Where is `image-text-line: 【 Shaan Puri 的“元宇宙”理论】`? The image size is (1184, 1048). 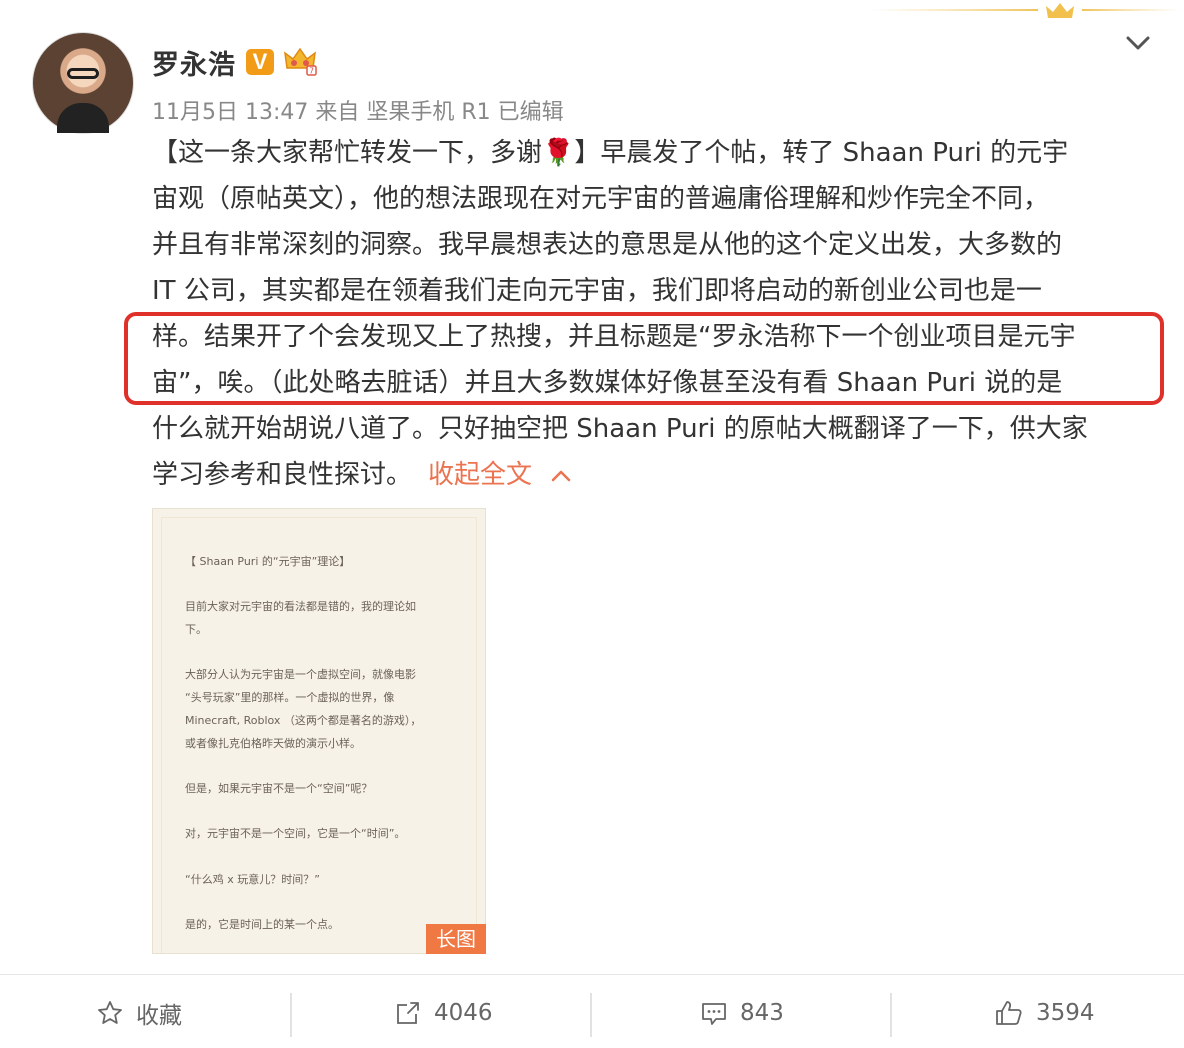
image-text-line: 【 Shaan Puri 的“元宇宙”理论】 is located at coordinates (268, 561).